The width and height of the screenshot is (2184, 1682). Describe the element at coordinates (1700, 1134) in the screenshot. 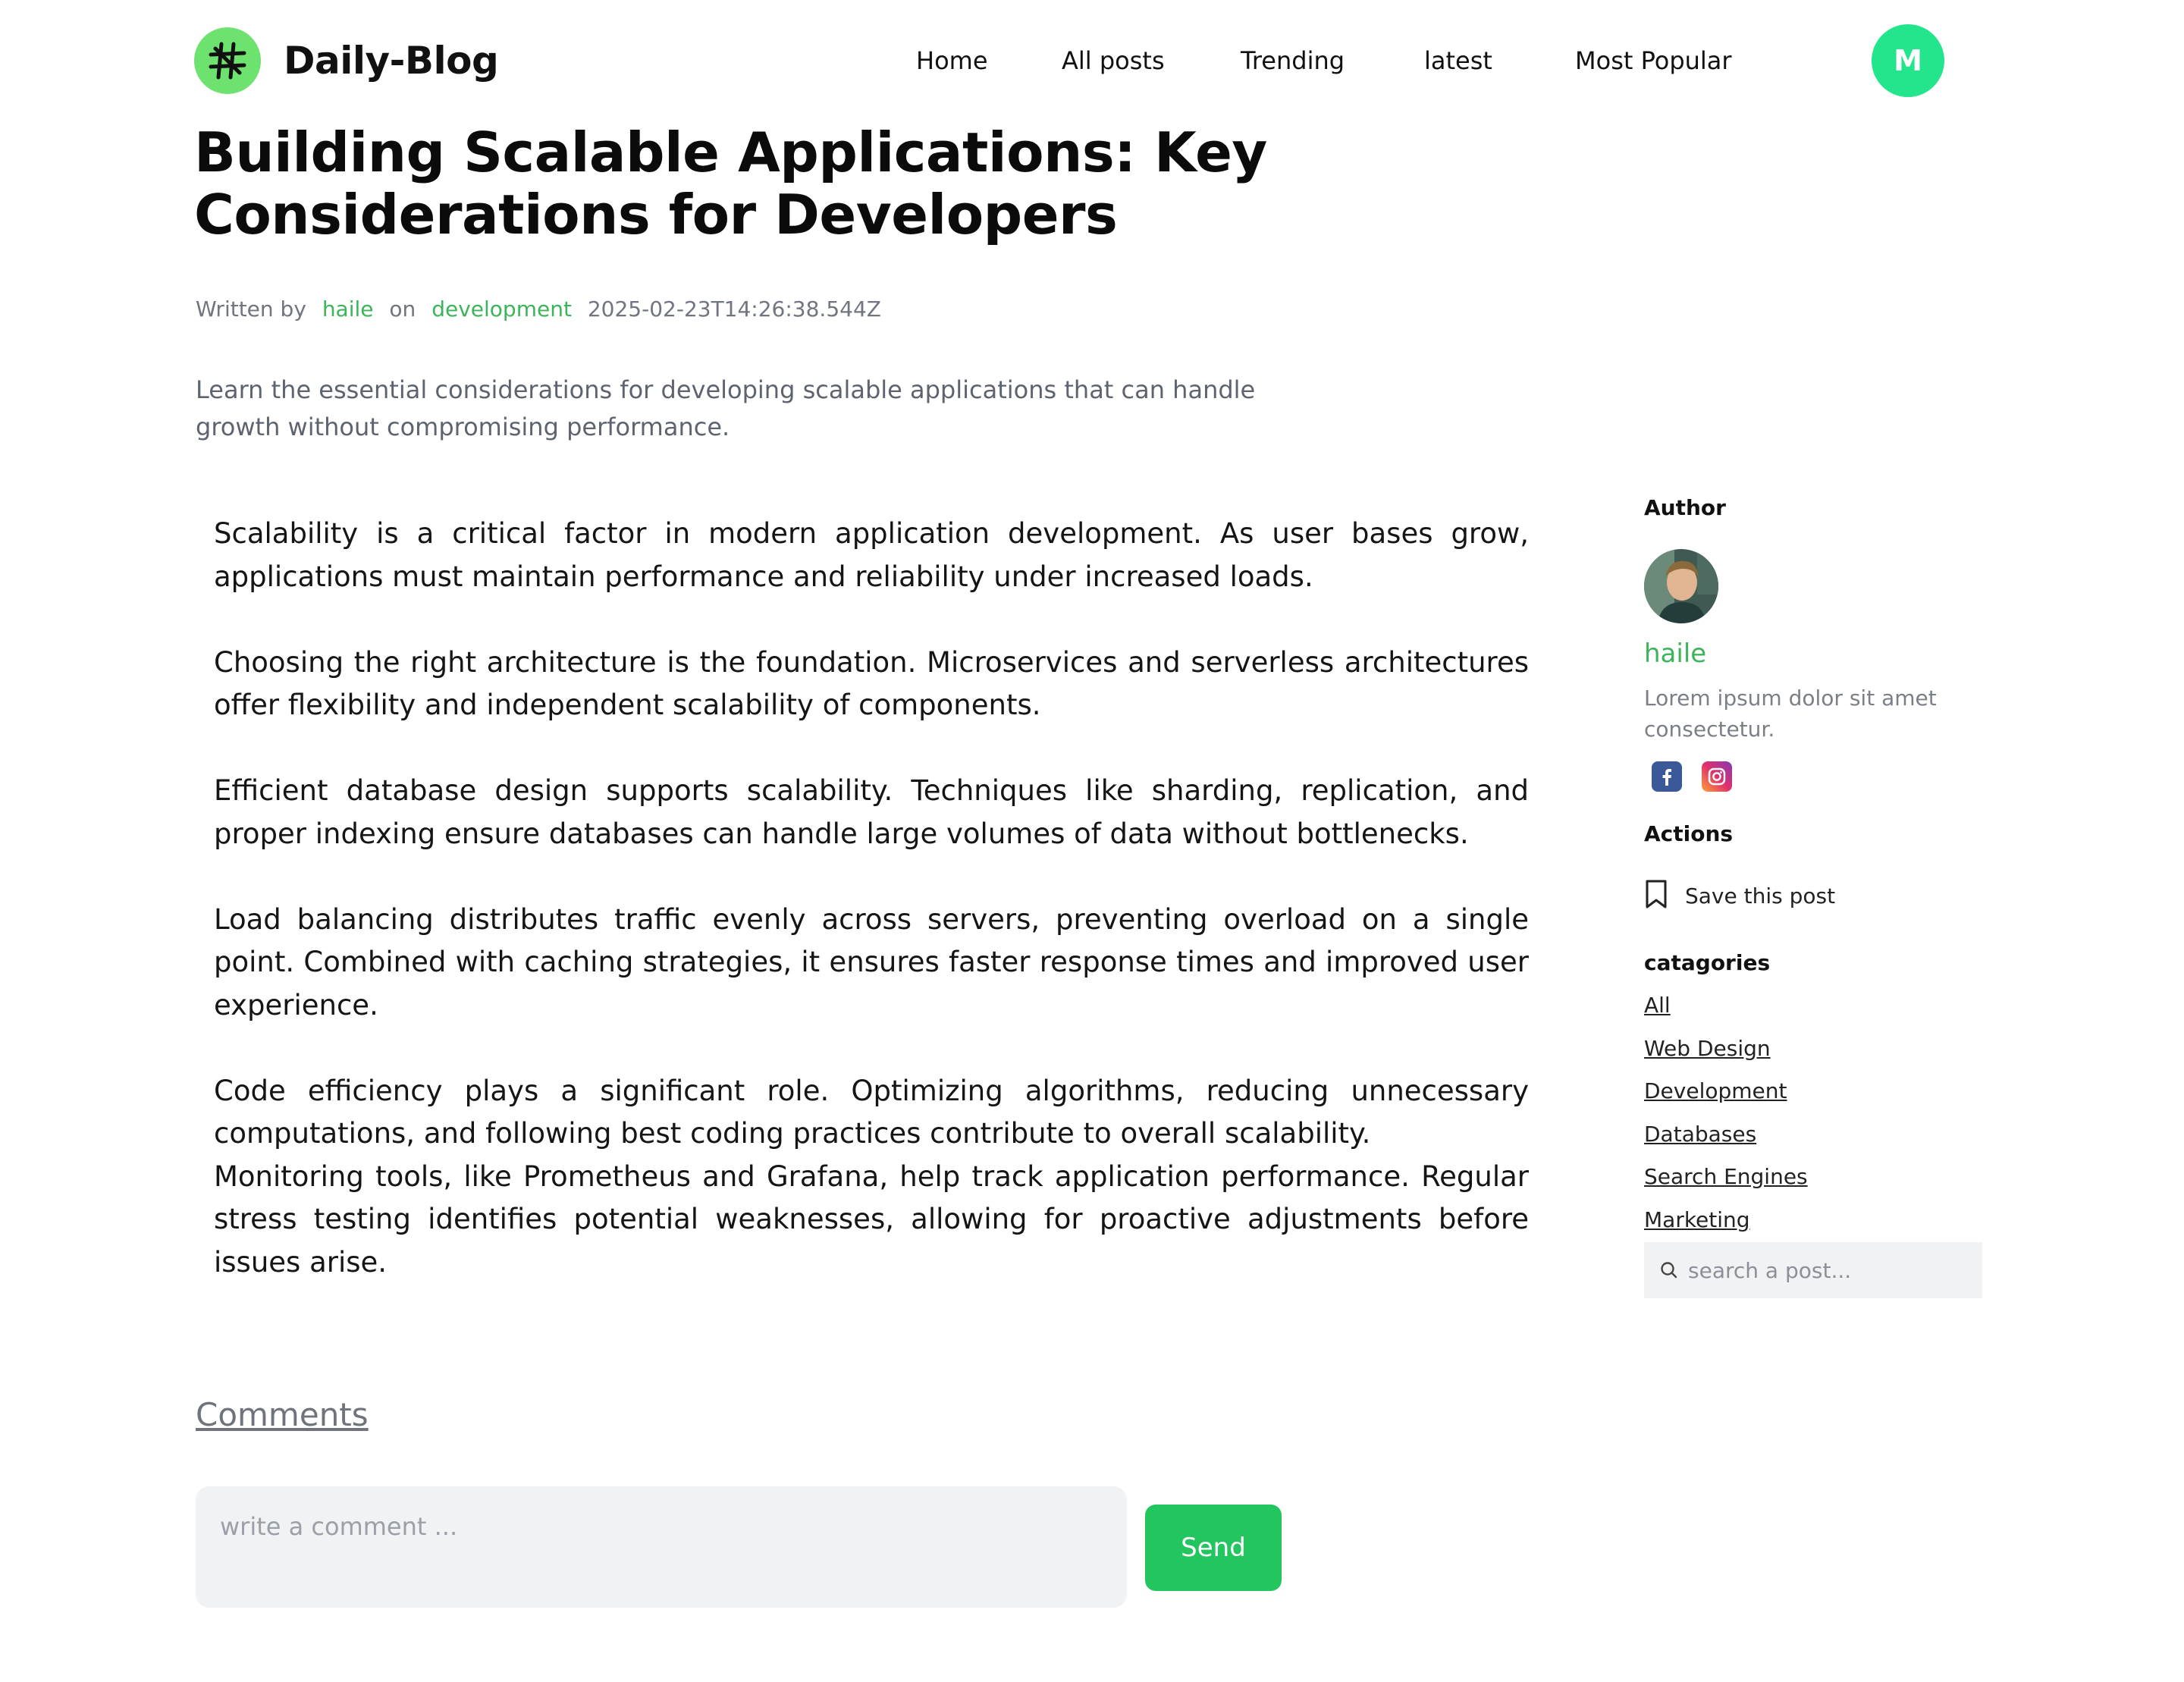

I see `category-link-databases: Databases` at that location.